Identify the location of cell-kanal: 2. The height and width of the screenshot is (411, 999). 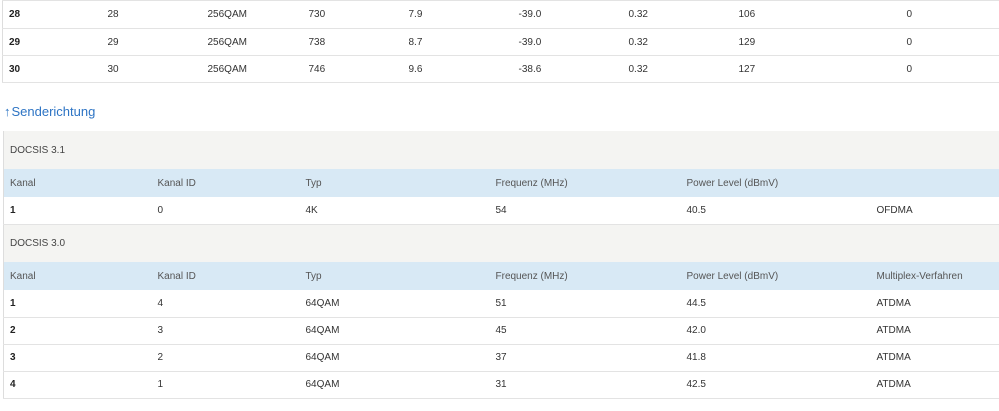
(13, 330).